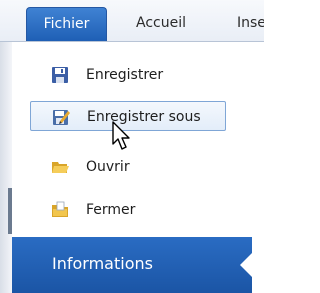 The image size is (320, 293). Describe the element at coordinates (161, 24) in the screenshot. I see `tab-home: Accueil` at that location.